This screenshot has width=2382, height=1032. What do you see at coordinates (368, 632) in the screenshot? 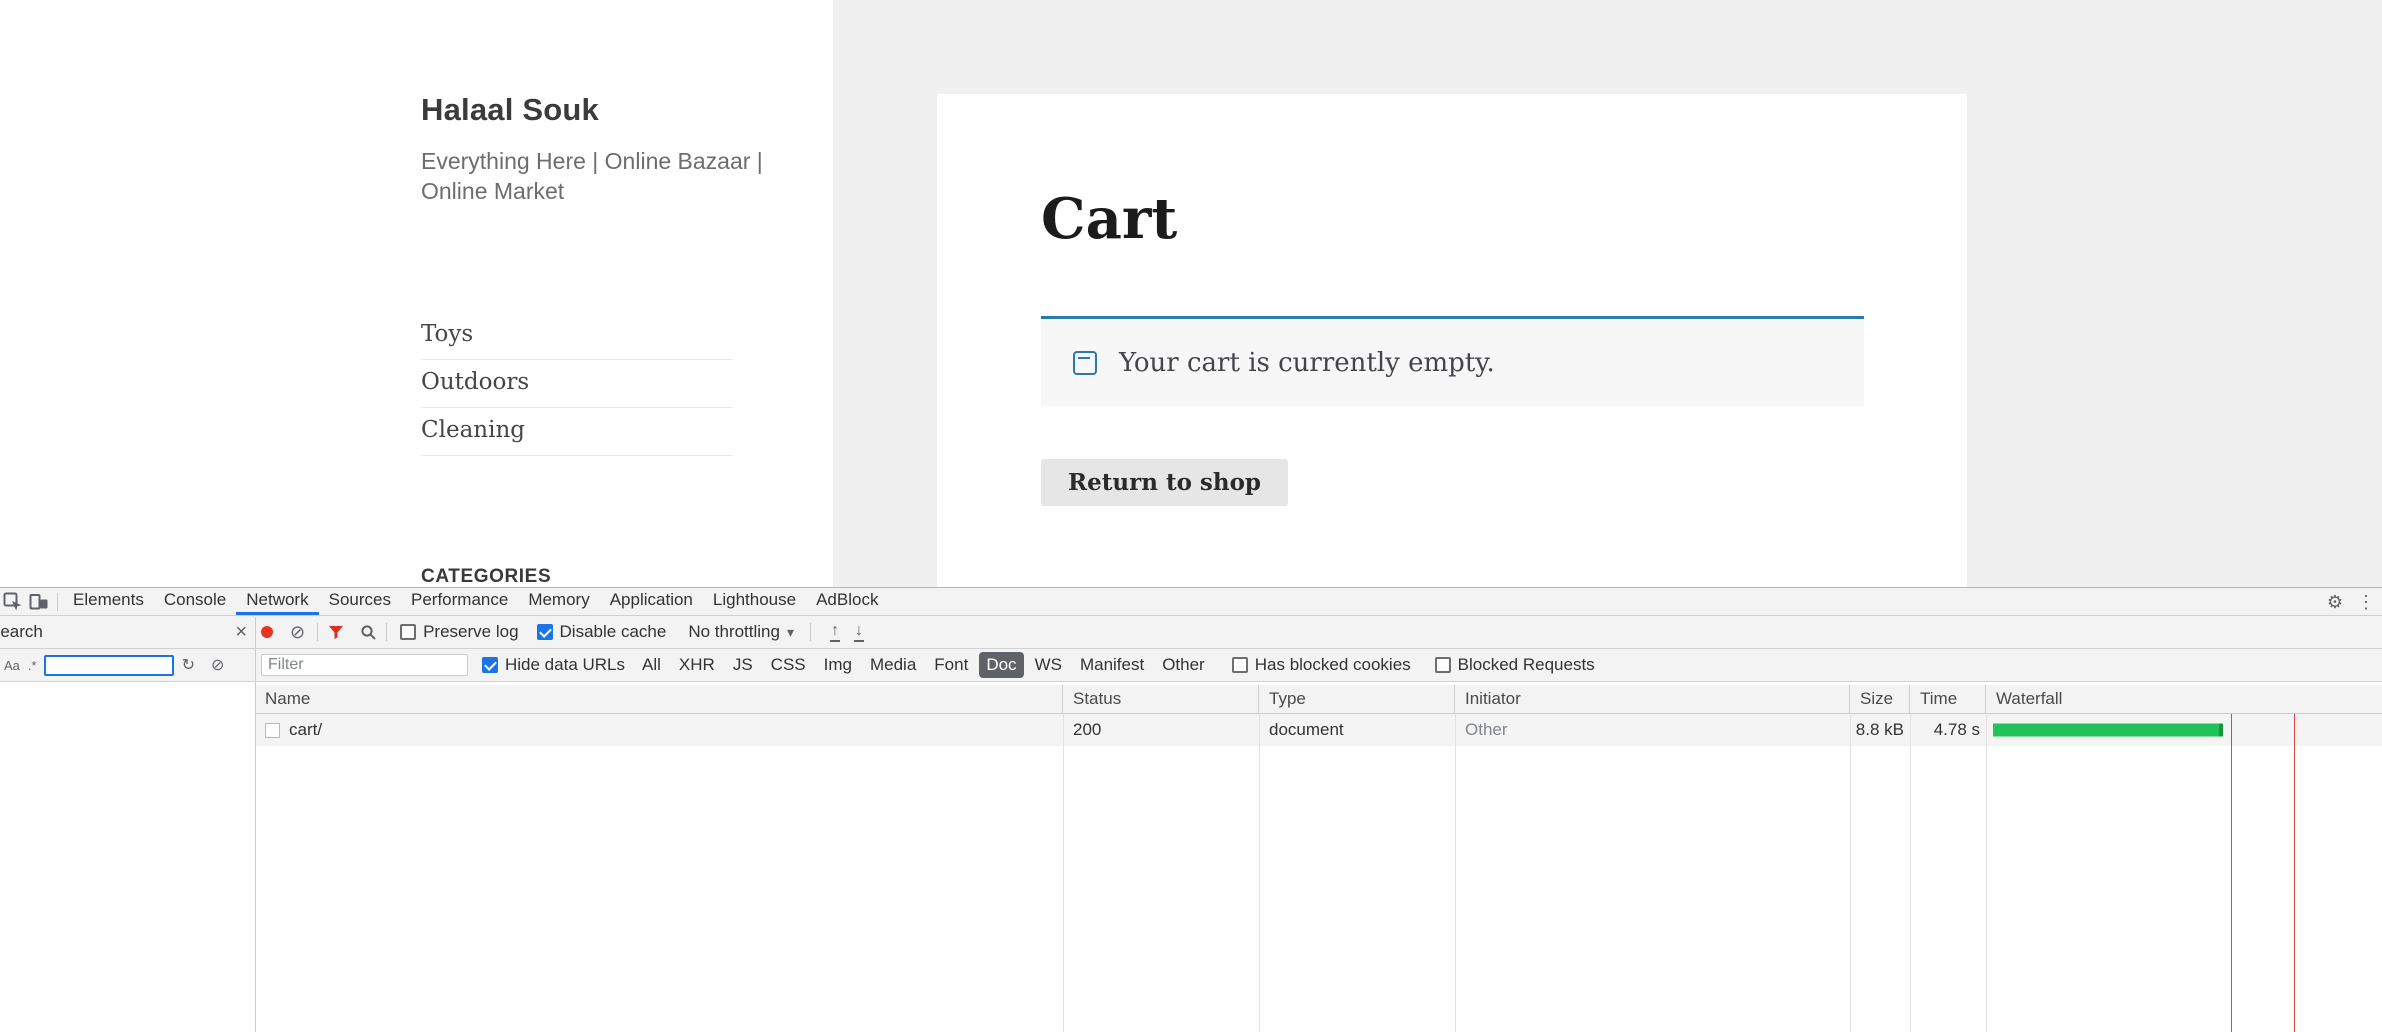
I see `search-magnifier-icon` at bounding box center [368, 632].